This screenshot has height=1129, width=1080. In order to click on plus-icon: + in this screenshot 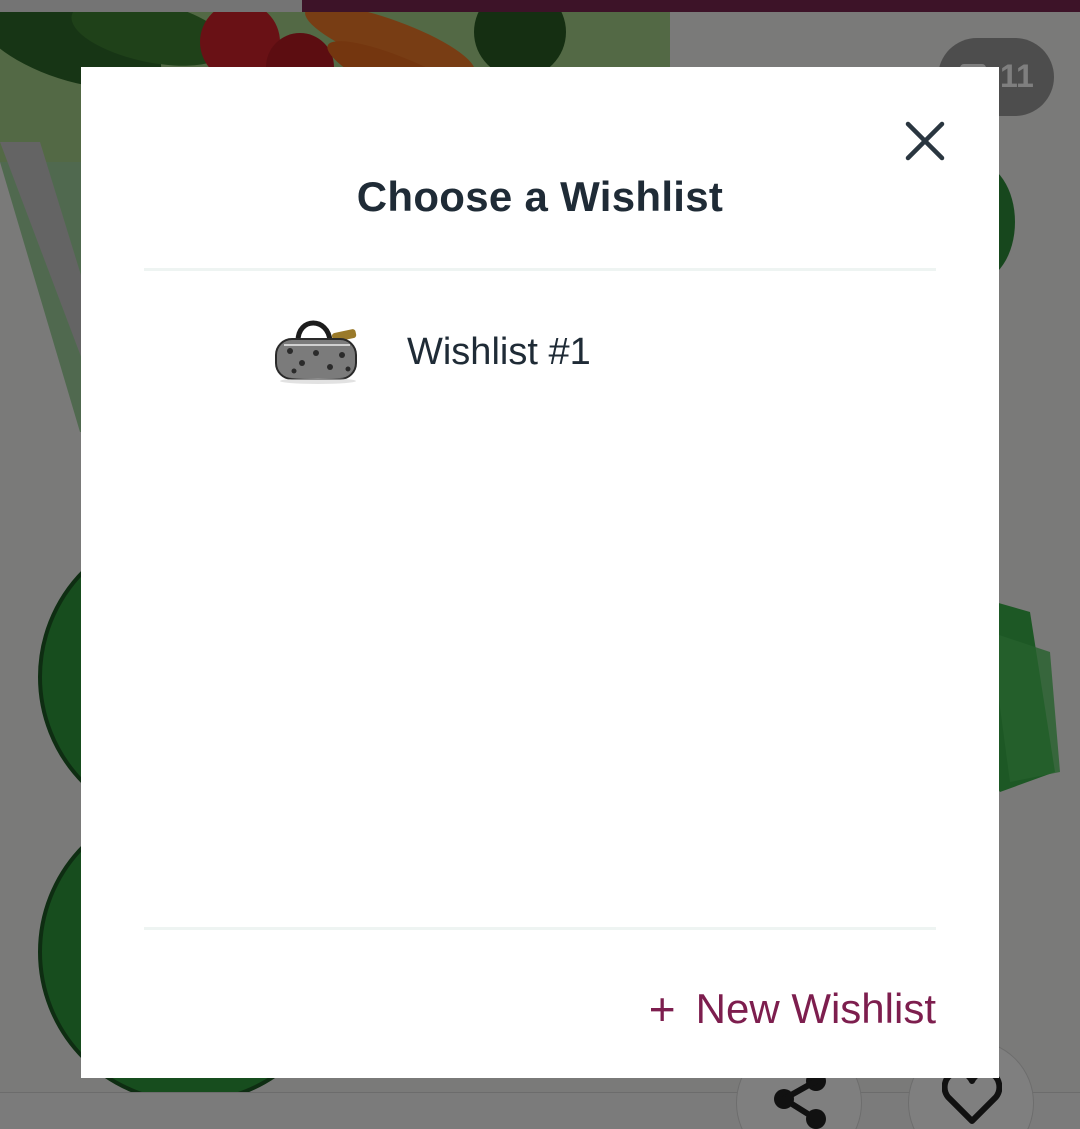, I will do `click(662, 1009)`.